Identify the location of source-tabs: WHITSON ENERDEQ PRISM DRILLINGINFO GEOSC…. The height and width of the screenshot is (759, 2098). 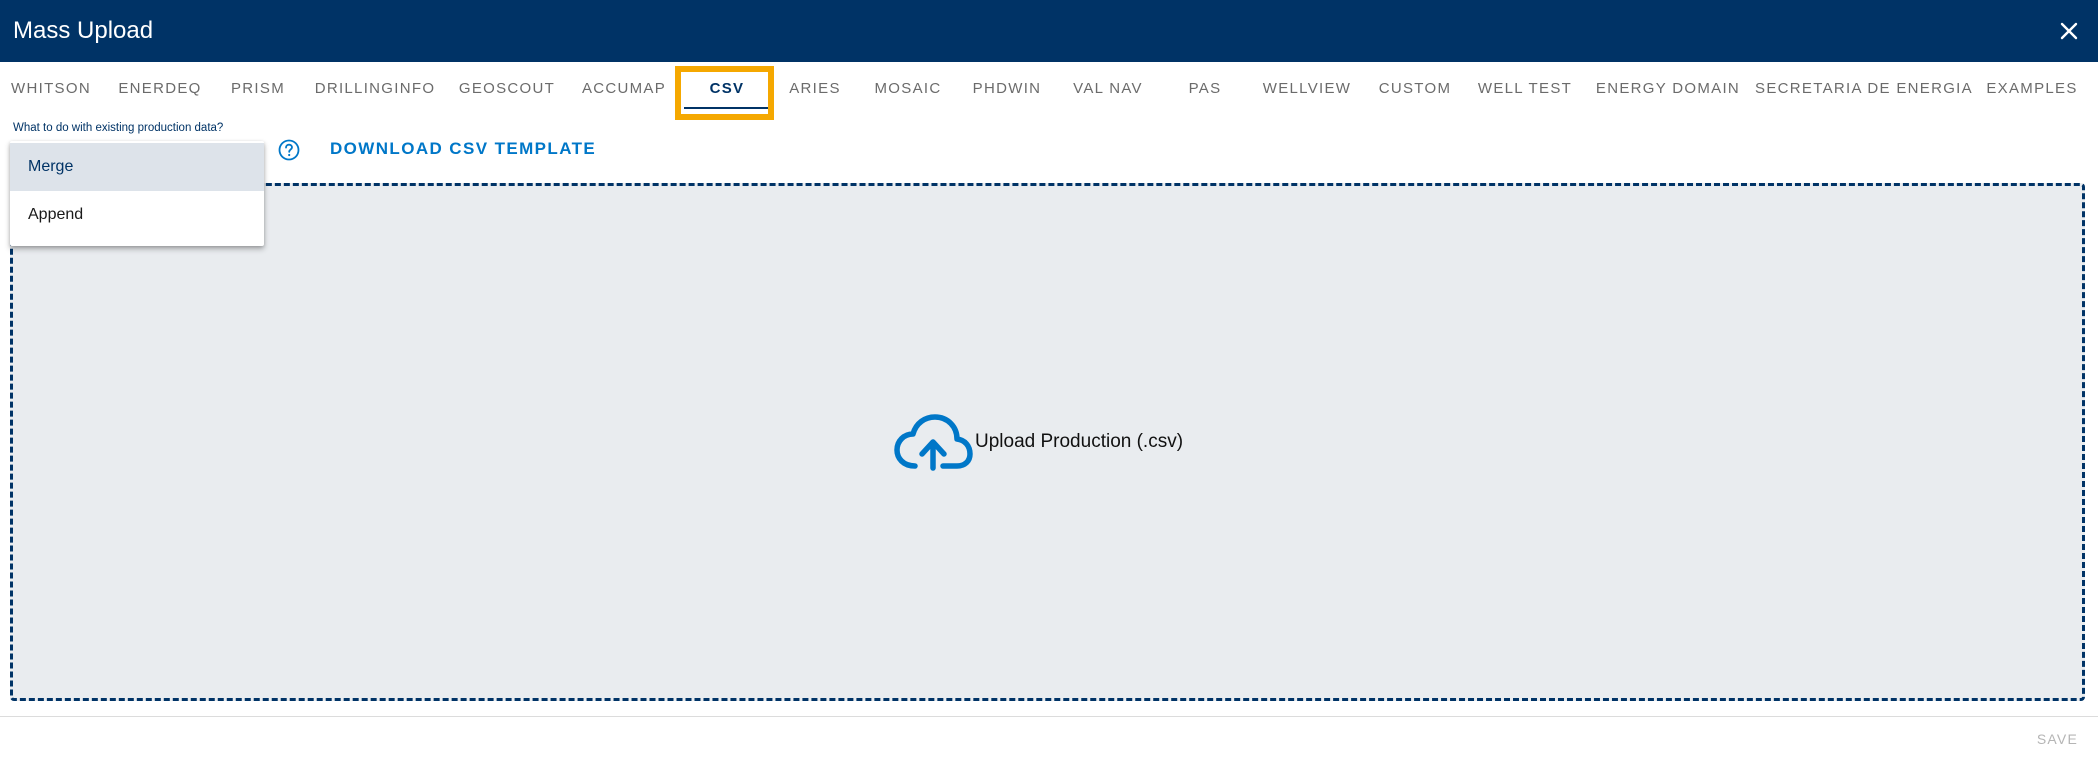
(1049, 88).